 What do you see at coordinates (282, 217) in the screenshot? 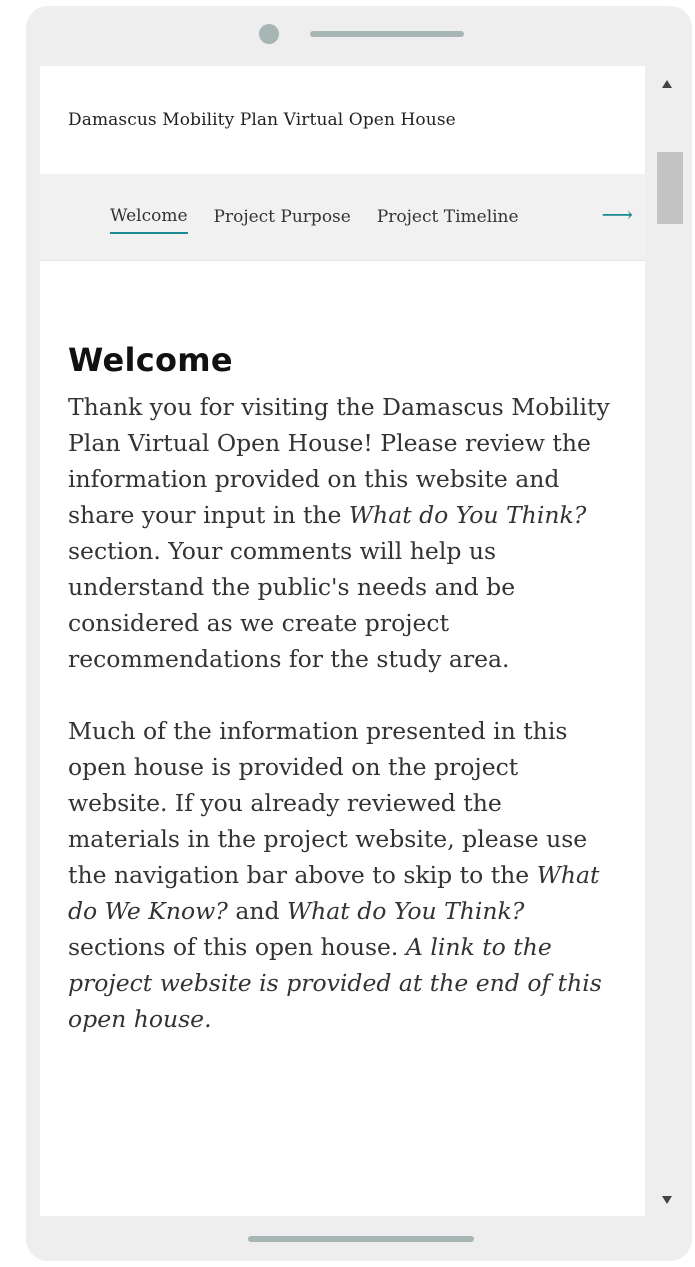
I see `tab-project-purpose: Project Purpose` at bounding box center [282, 217].